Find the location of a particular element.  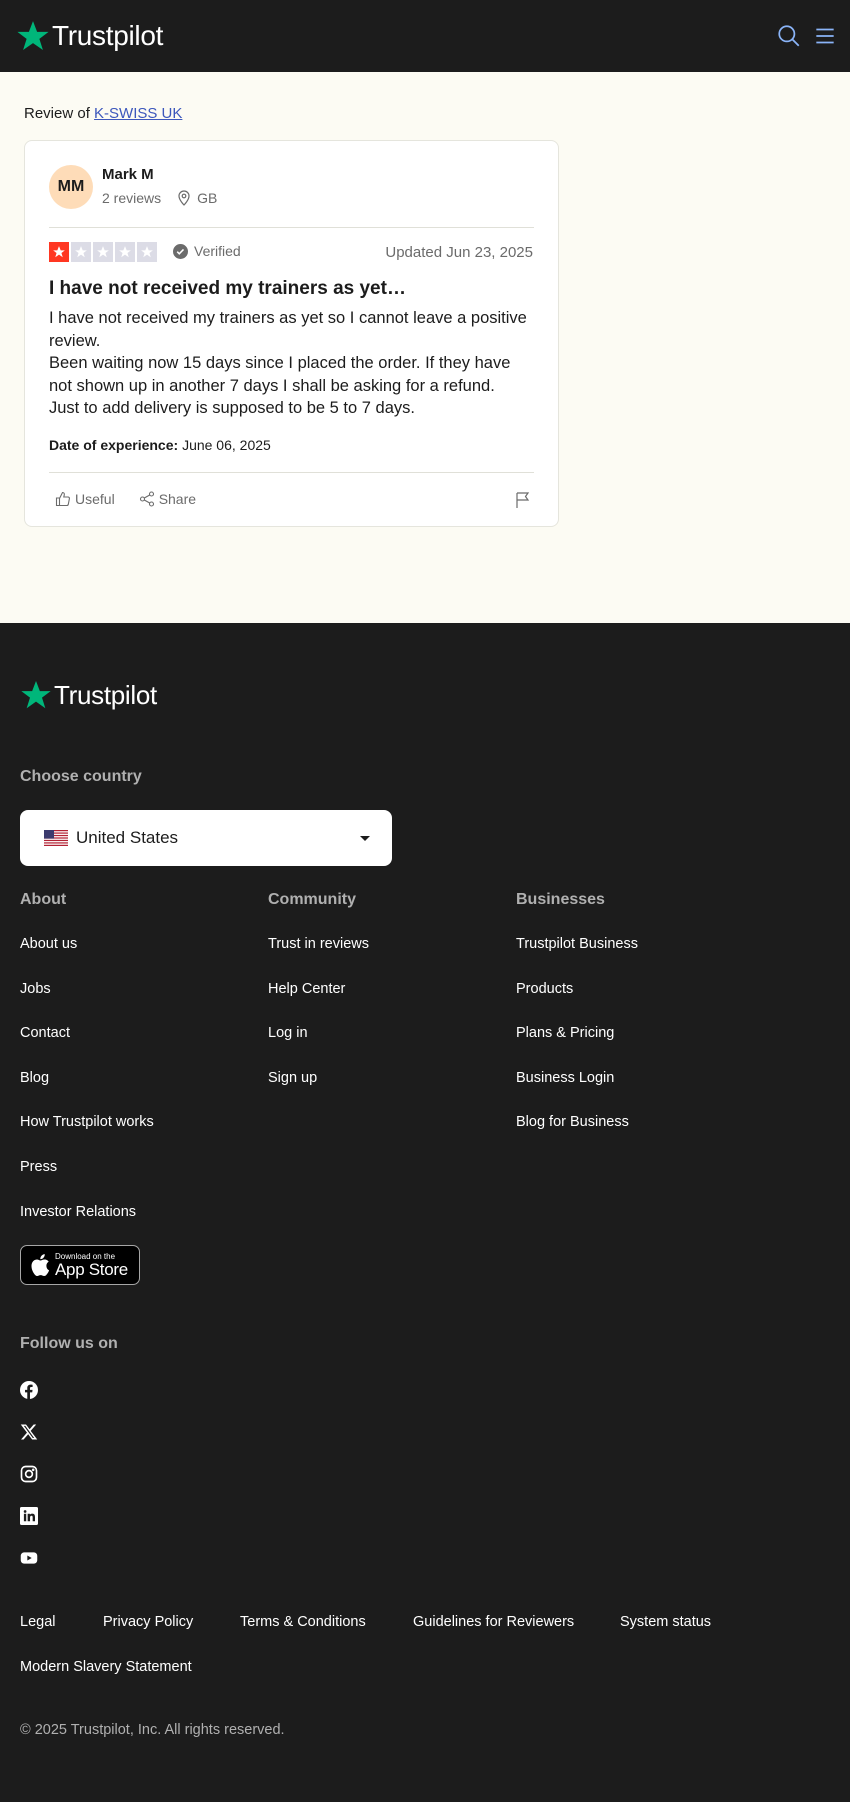

footer-link-privacy-policy: Privacy Policy is located at coordinates (148, 1622).